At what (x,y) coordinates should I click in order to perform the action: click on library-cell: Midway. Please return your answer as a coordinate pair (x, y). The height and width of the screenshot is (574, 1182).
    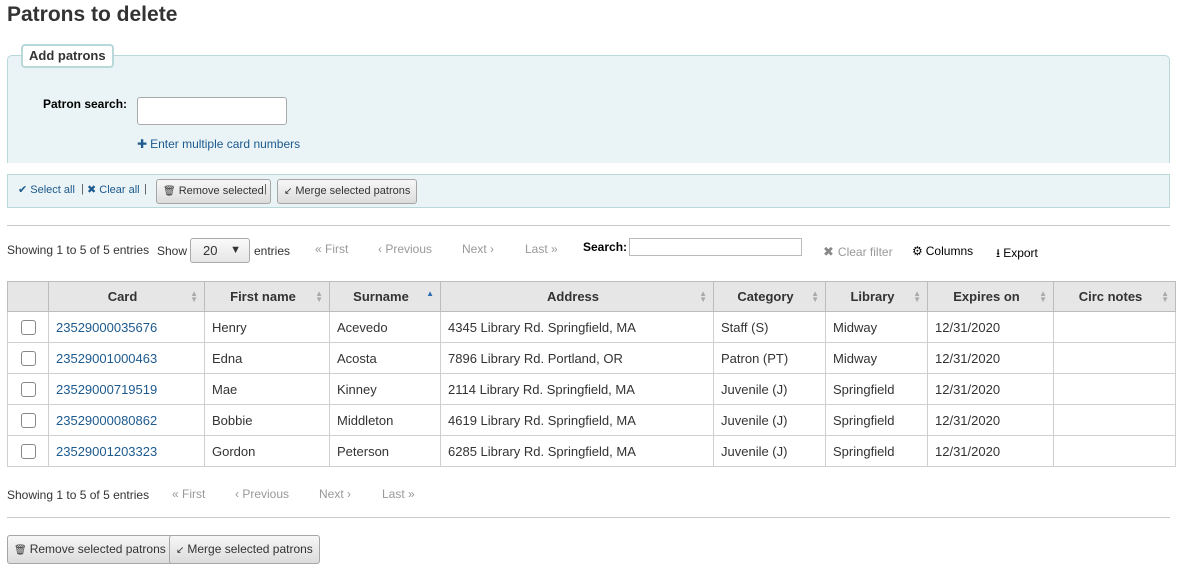
    Looking at the image, I should click on (876, 327).